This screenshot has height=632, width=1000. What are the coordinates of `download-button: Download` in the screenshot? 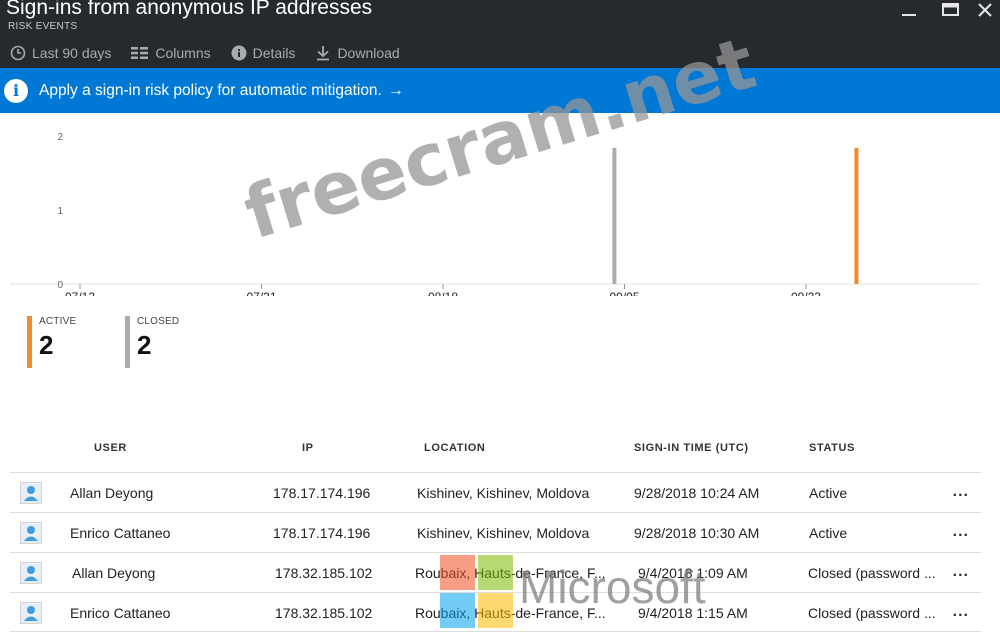 It's located at (357, 53).